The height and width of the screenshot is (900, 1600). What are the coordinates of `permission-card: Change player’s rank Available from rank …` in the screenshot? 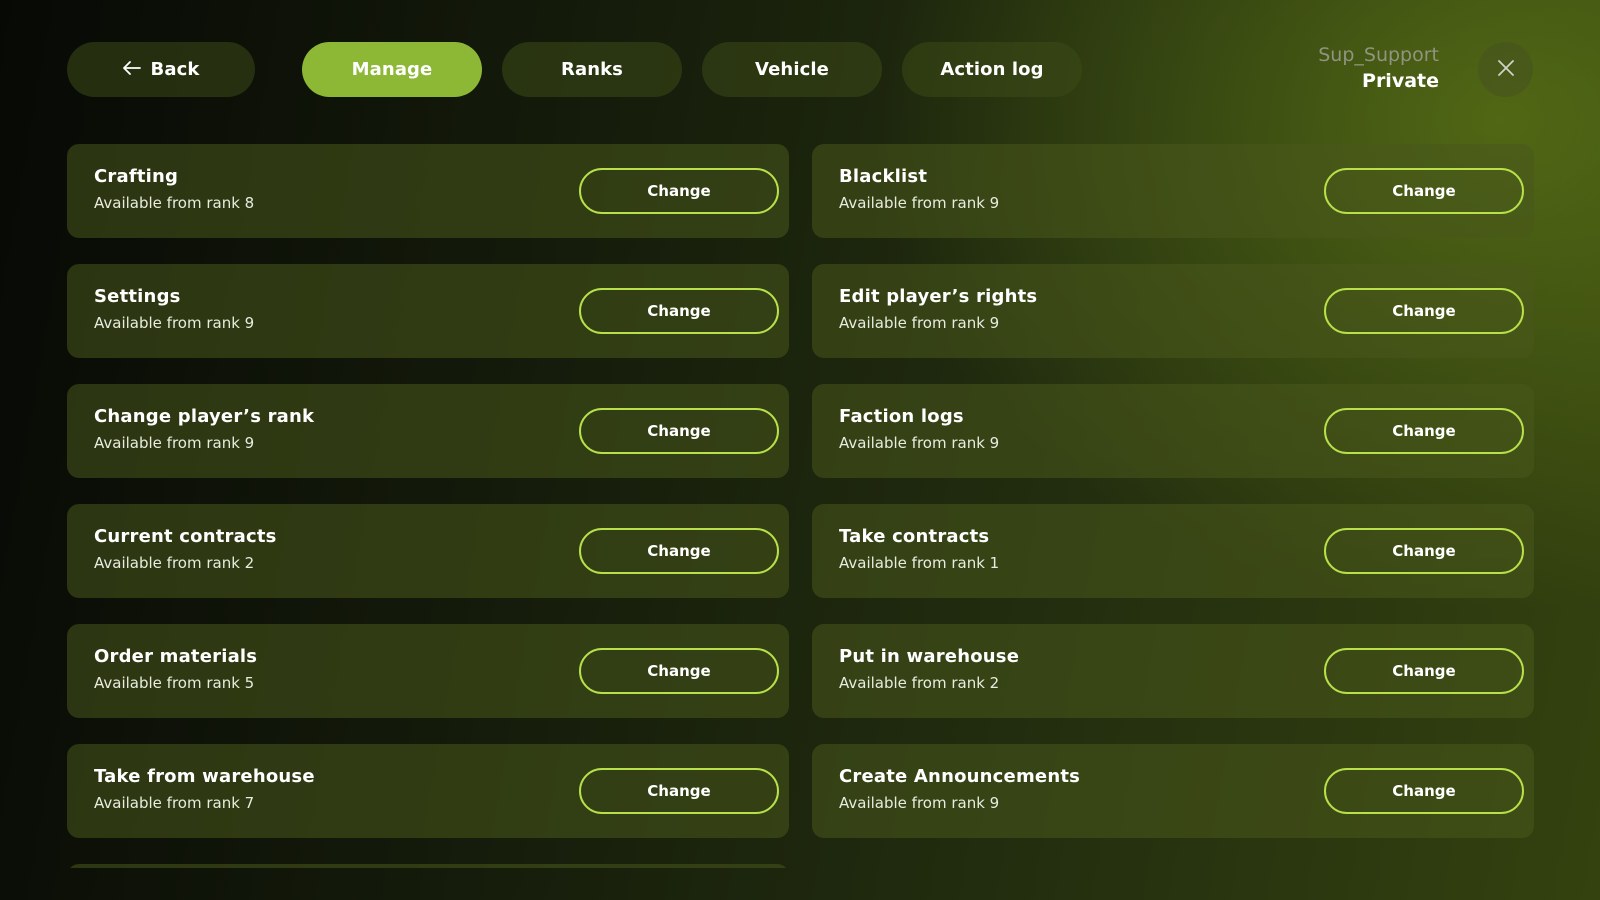 It's located at (428, 431).